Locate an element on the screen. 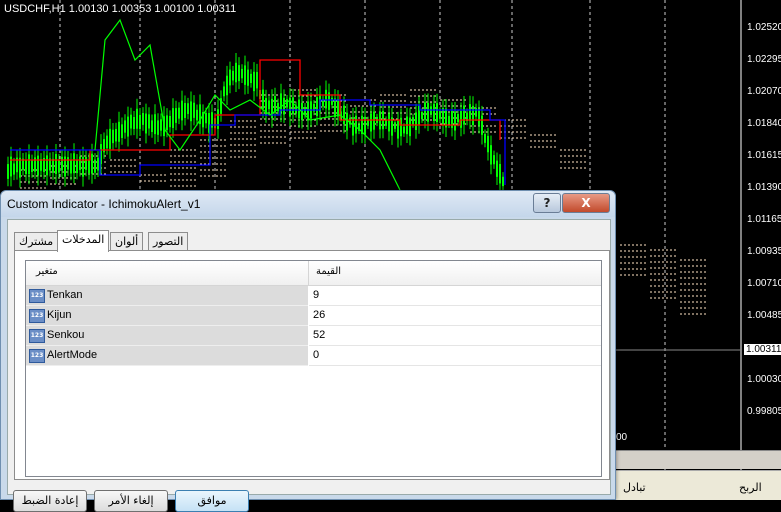 This screenshot has width=781, height=512. table-row: 123 AlertMode 0 is located at coordinates (313, 356).